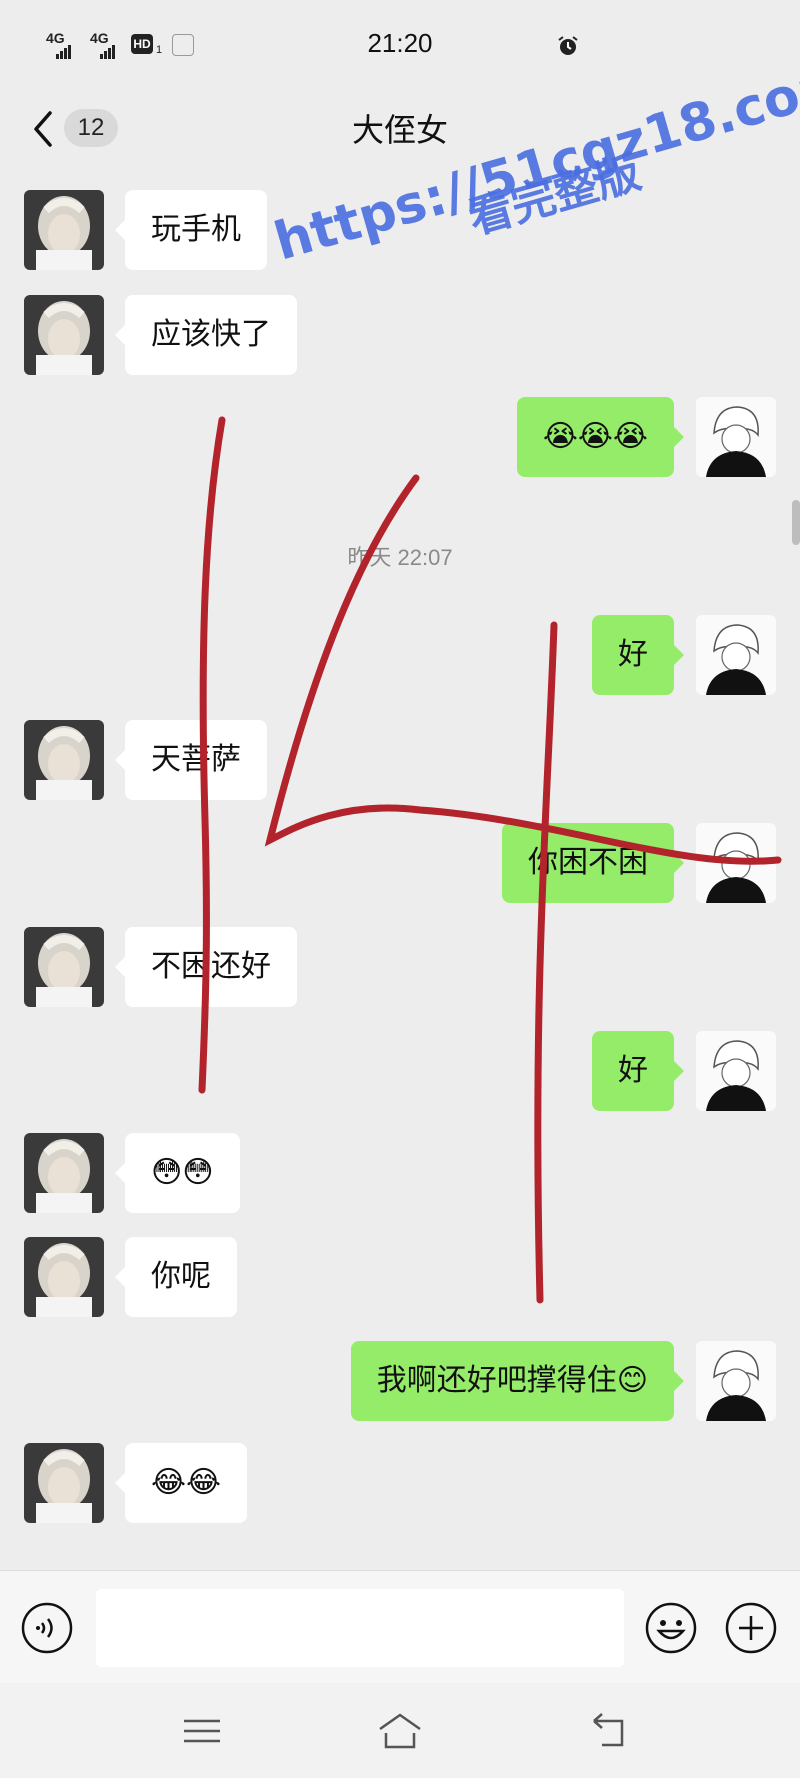 This screenshot has width=800, height=1778. Describe the element at coordinates (400, 335) in the screenshot. I see `message-row: 应该快了` at that location.